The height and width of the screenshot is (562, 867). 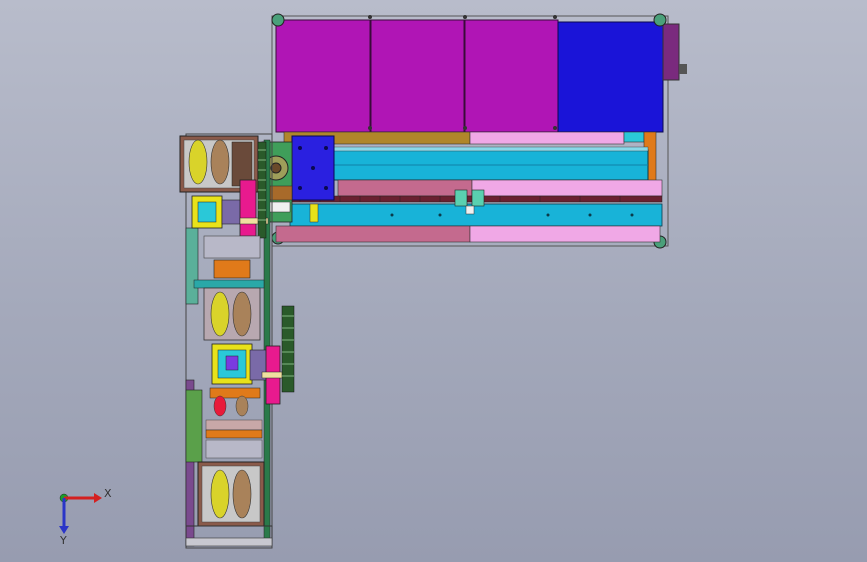 I want to click on purple-side-block, so click(x=671, y=52).